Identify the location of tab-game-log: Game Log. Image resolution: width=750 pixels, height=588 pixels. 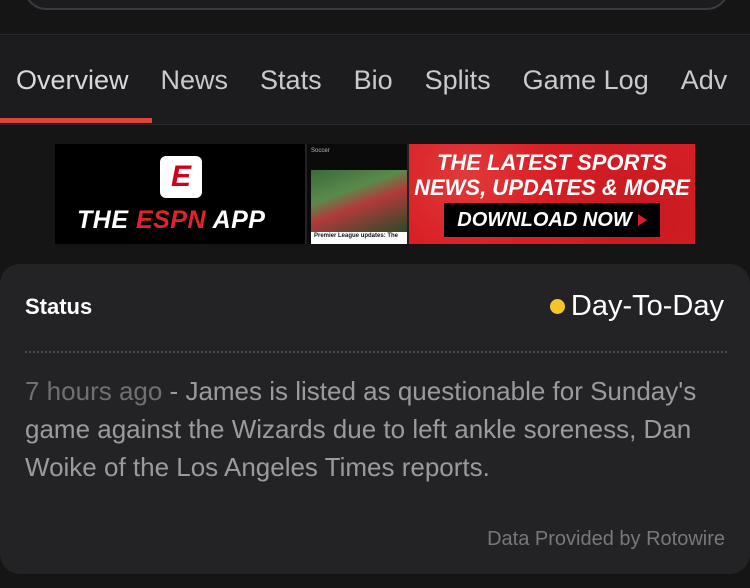
(586, 80).